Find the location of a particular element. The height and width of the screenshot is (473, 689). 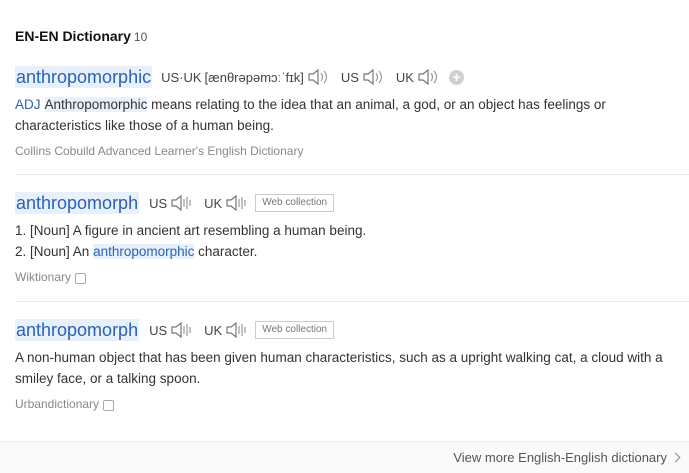

source: Wiktionary is located at coordinates (352, 277).